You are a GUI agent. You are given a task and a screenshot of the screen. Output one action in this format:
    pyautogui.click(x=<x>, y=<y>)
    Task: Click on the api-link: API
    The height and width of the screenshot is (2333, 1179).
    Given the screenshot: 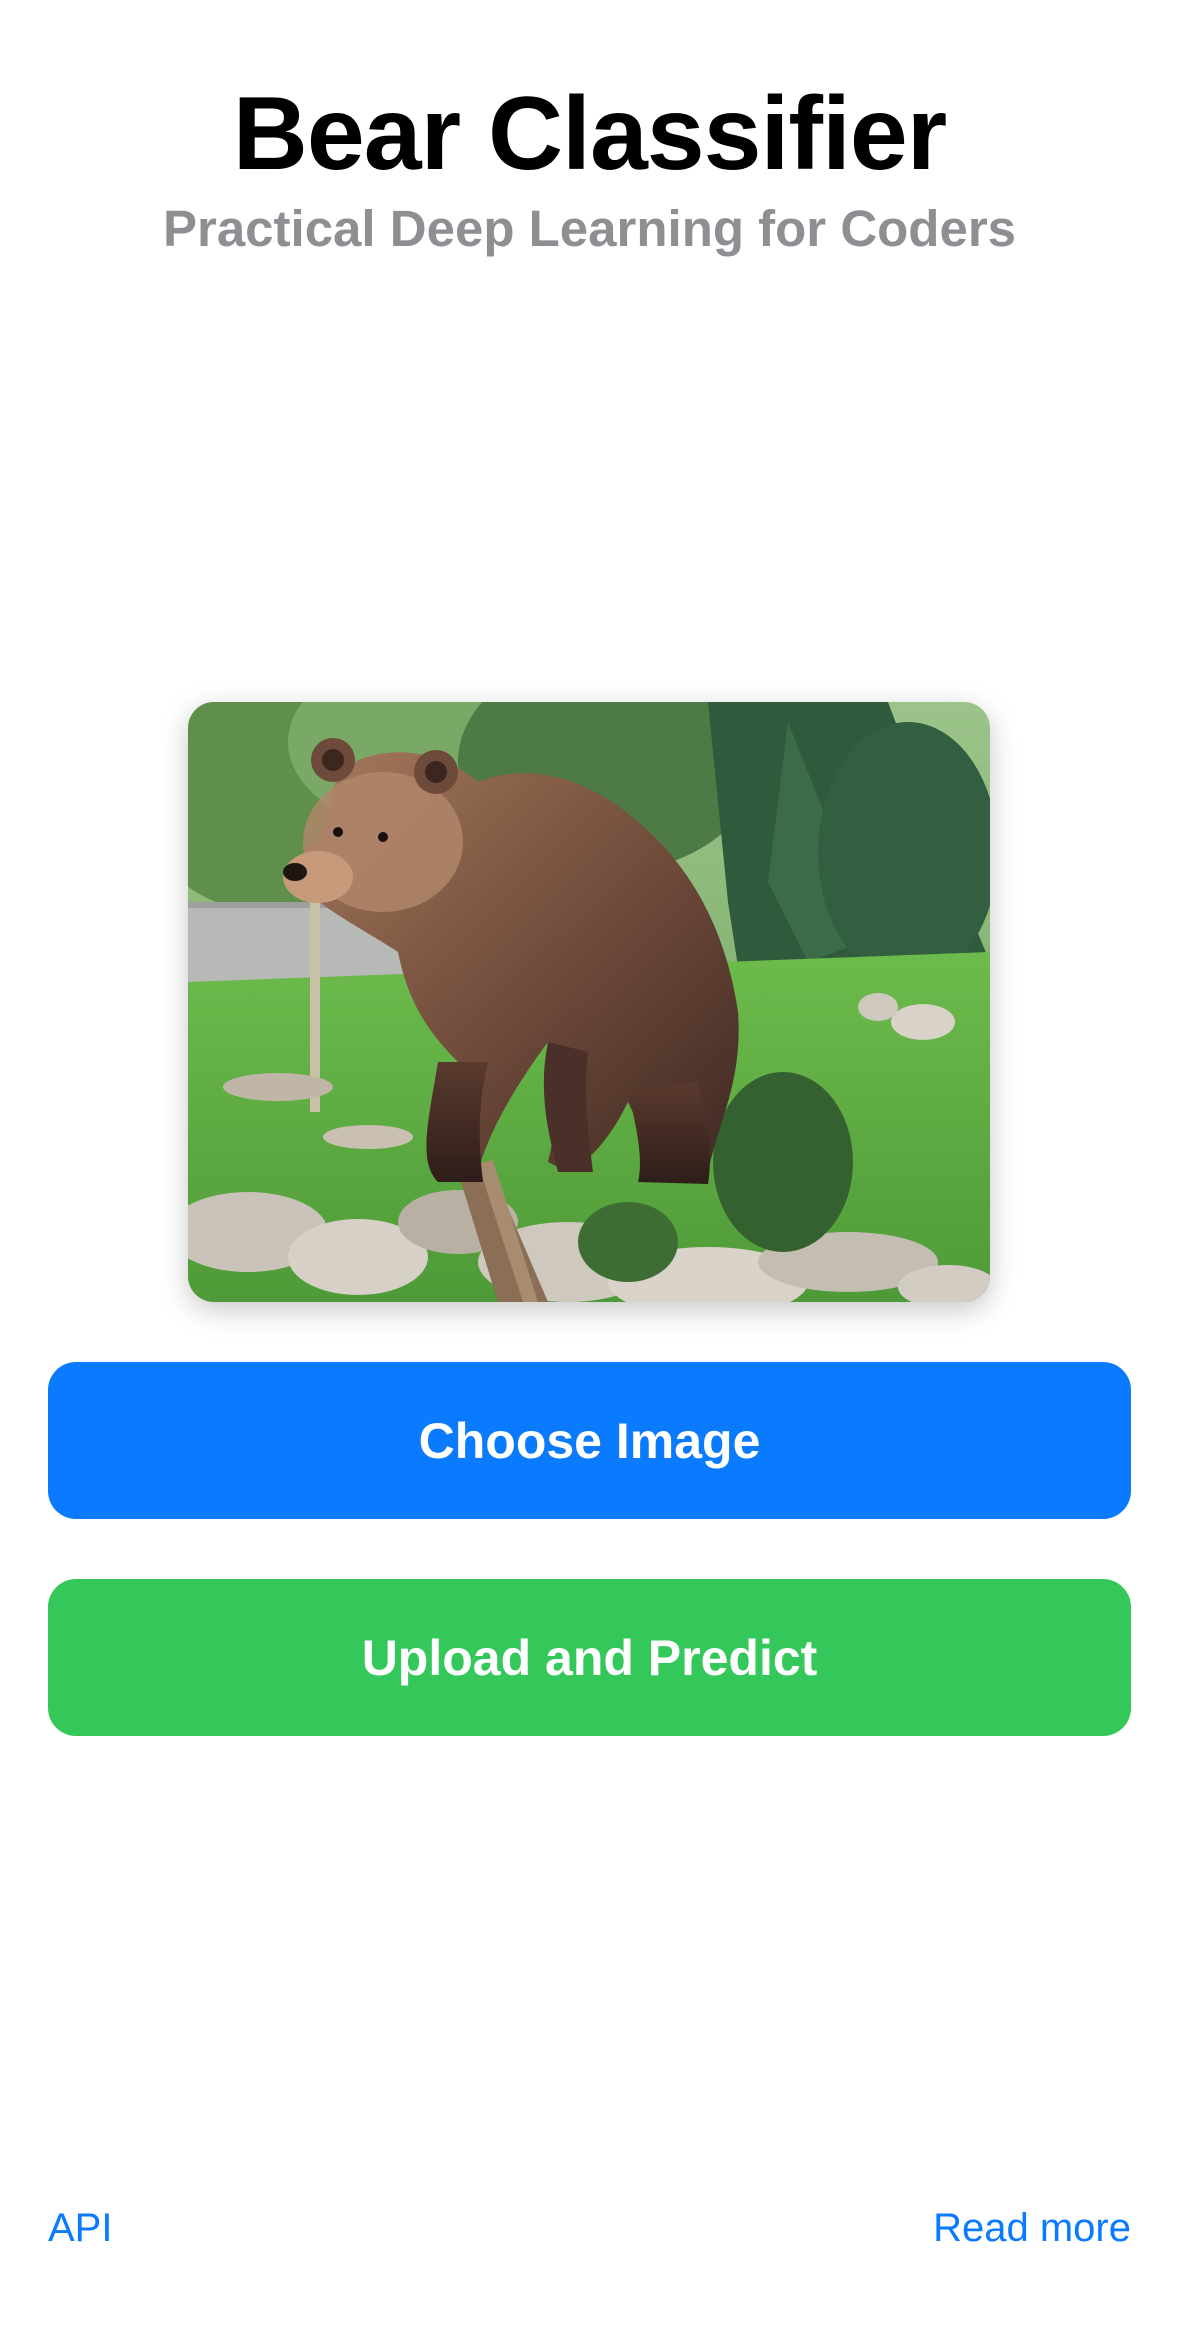 What is the action you would take?
    pyautogui.click(x=80, y=2228)
    